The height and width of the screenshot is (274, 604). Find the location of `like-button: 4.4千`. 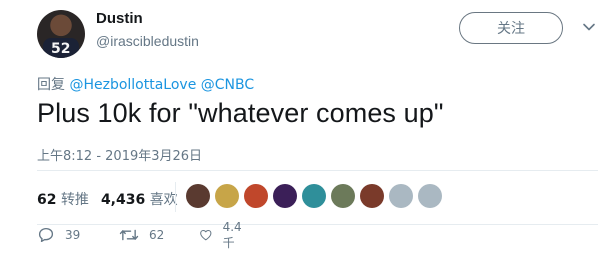

like-button: 4.4千 is located at coordinates (222, 235).